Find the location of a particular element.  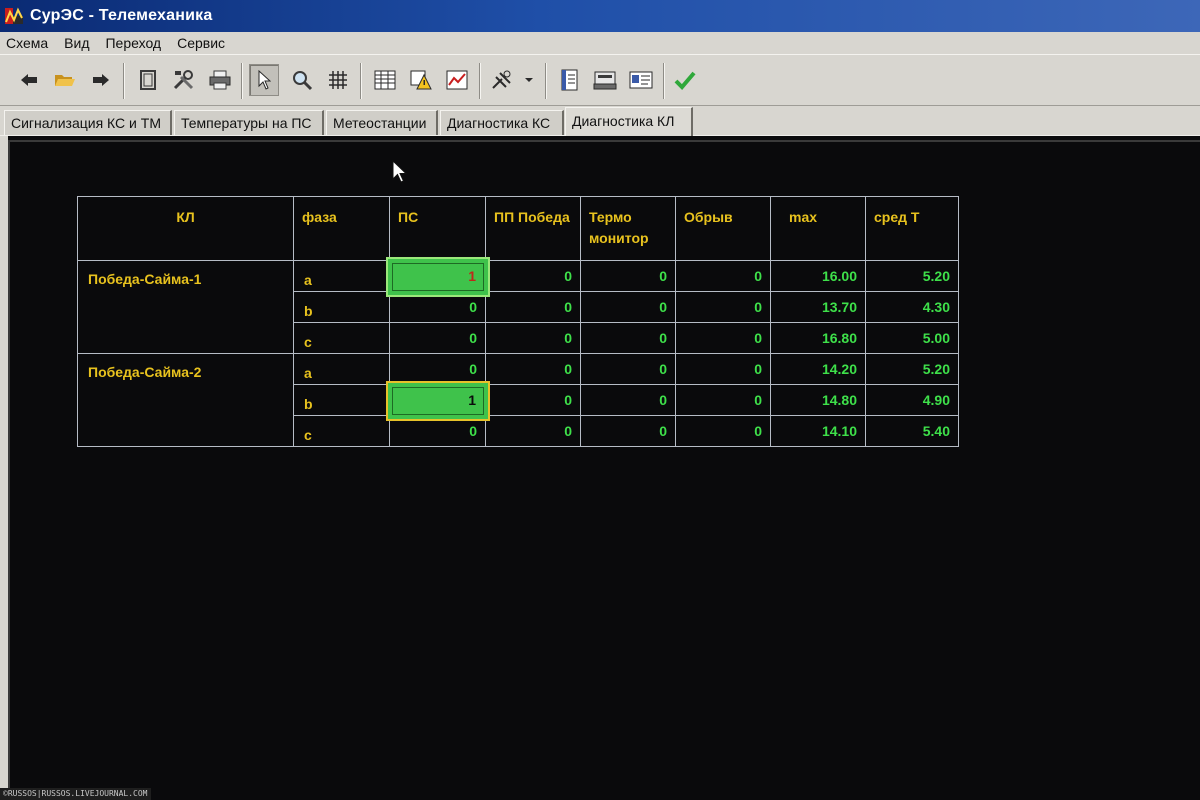

journal-button is located at coordinates (569, 80).